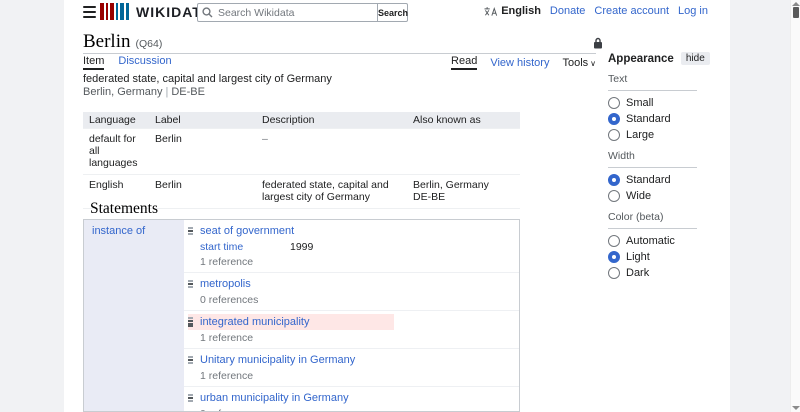  What do you see at coordinates (796, 408) in the screenshot?
I see `scroll-down-arrow-icon` at bounding box center [796, 408].